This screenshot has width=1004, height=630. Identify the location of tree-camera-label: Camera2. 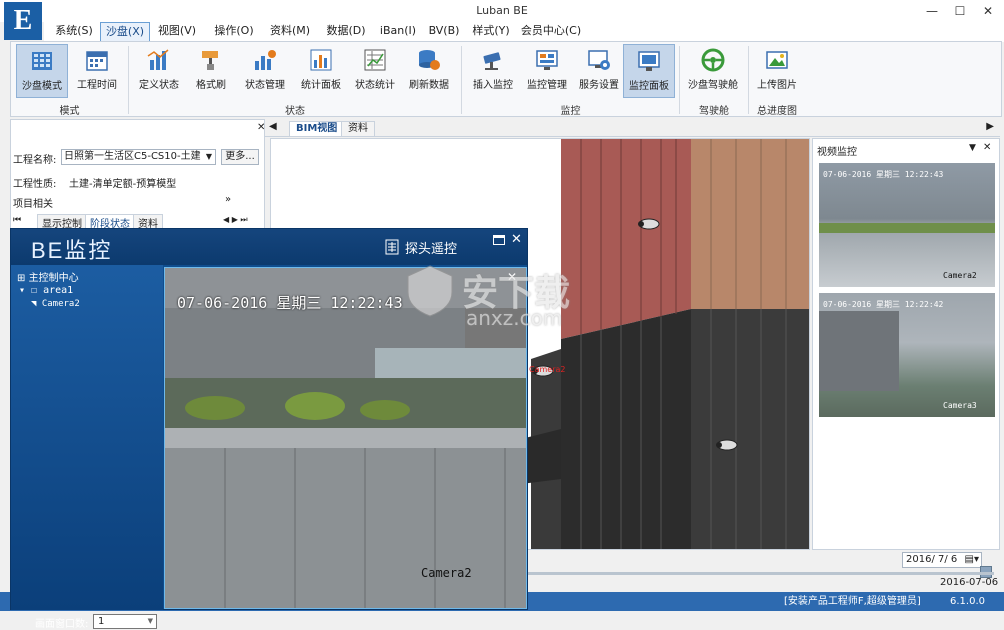
(60, 304).